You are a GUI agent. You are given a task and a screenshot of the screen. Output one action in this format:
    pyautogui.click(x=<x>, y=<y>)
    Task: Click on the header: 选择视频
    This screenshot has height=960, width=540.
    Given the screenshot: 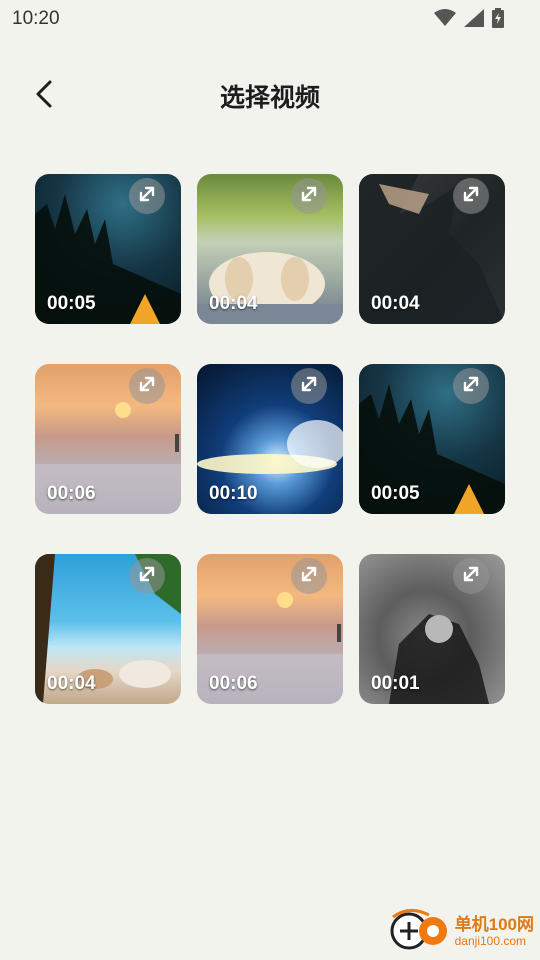 What is the action you would take?
    pyautogui.click(x=270, y=95)
    